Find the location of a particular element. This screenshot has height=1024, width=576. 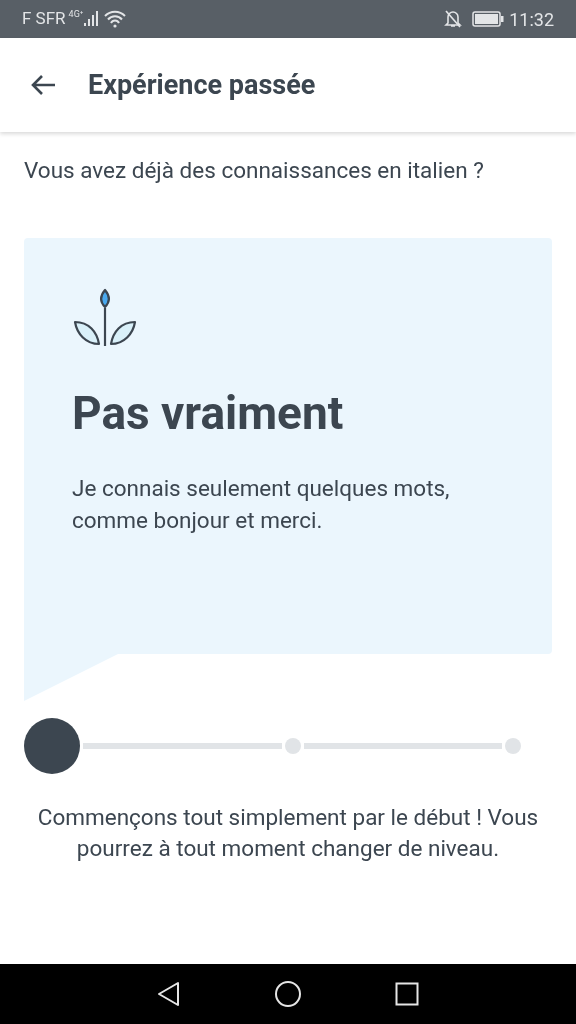

muted-bell-icon is located at coordinates (453, 19).